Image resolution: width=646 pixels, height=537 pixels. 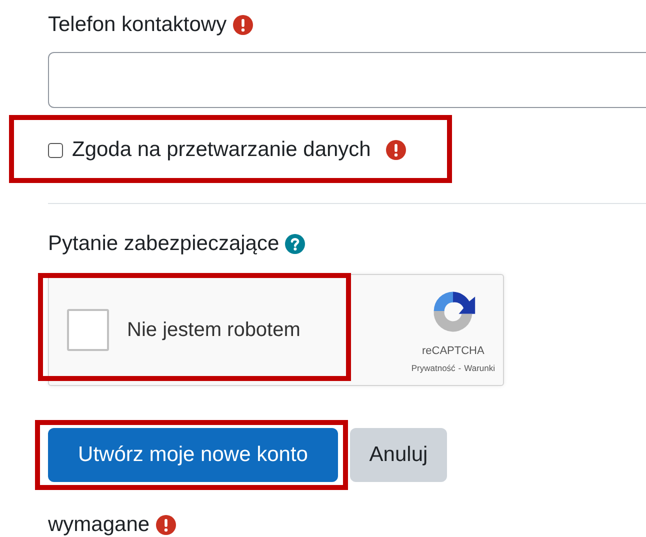 I want to click on create-account-button: Utwórz moje nowe konto, so click(x=193, y=455).